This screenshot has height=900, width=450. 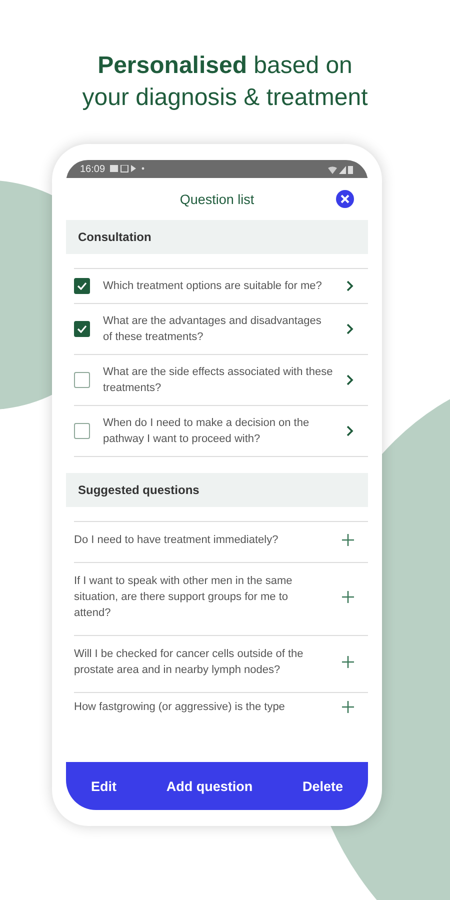 I want to click on signal-battery-icon, so click(x=341, y=169).